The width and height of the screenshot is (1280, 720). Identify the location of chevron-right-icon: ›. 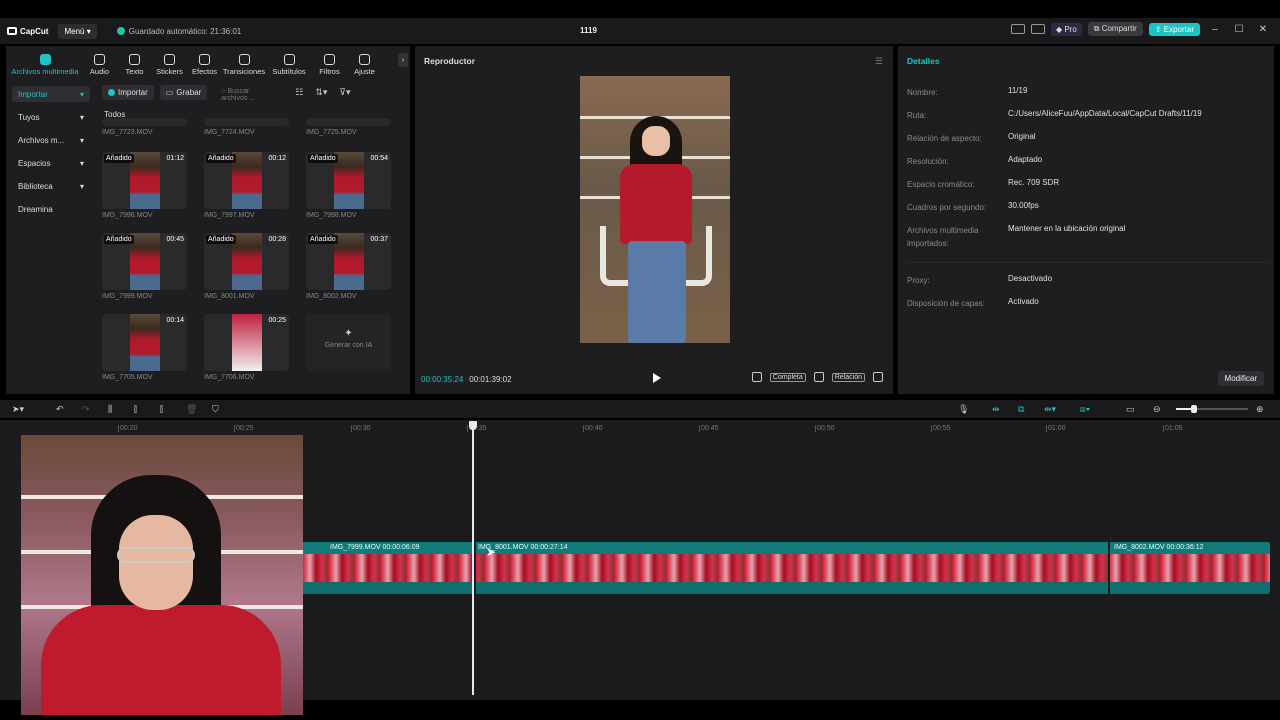
(403, 60).